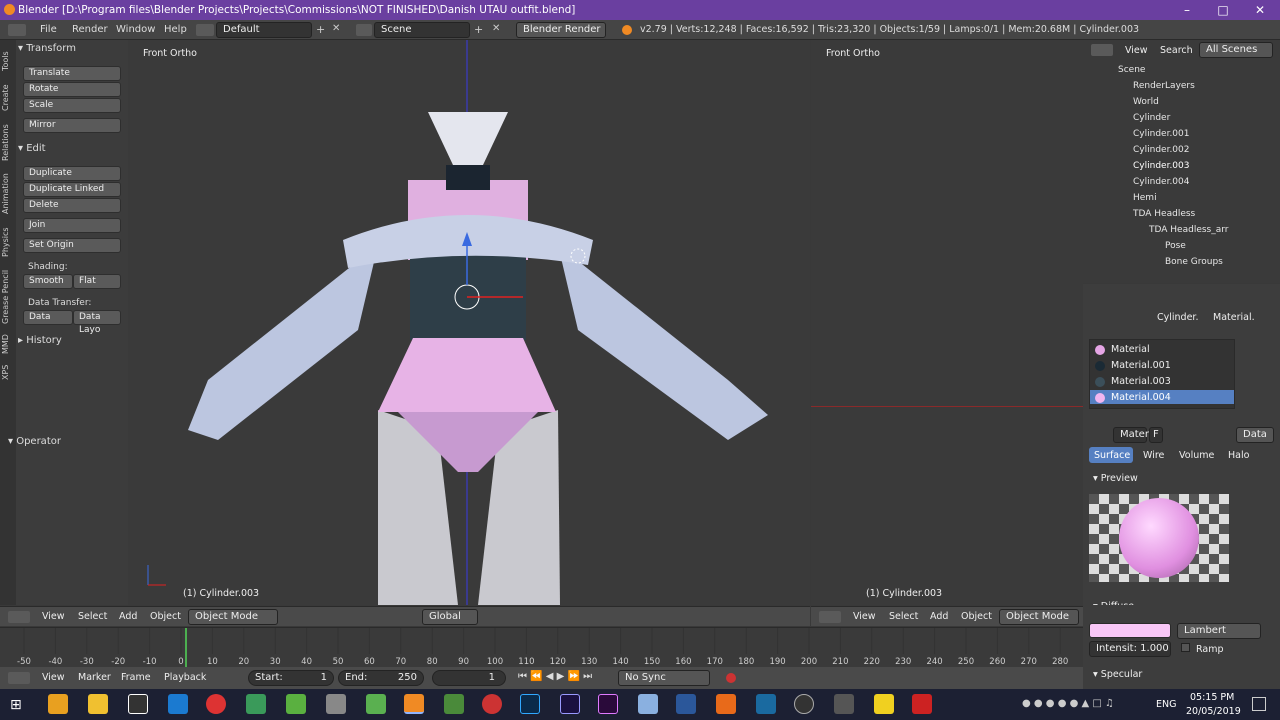  What do you see at coordinates (1151, 118) in the screenshot?
I see `outliner-row-cylinder: Cylinder` at bounding box center [1151, 118].